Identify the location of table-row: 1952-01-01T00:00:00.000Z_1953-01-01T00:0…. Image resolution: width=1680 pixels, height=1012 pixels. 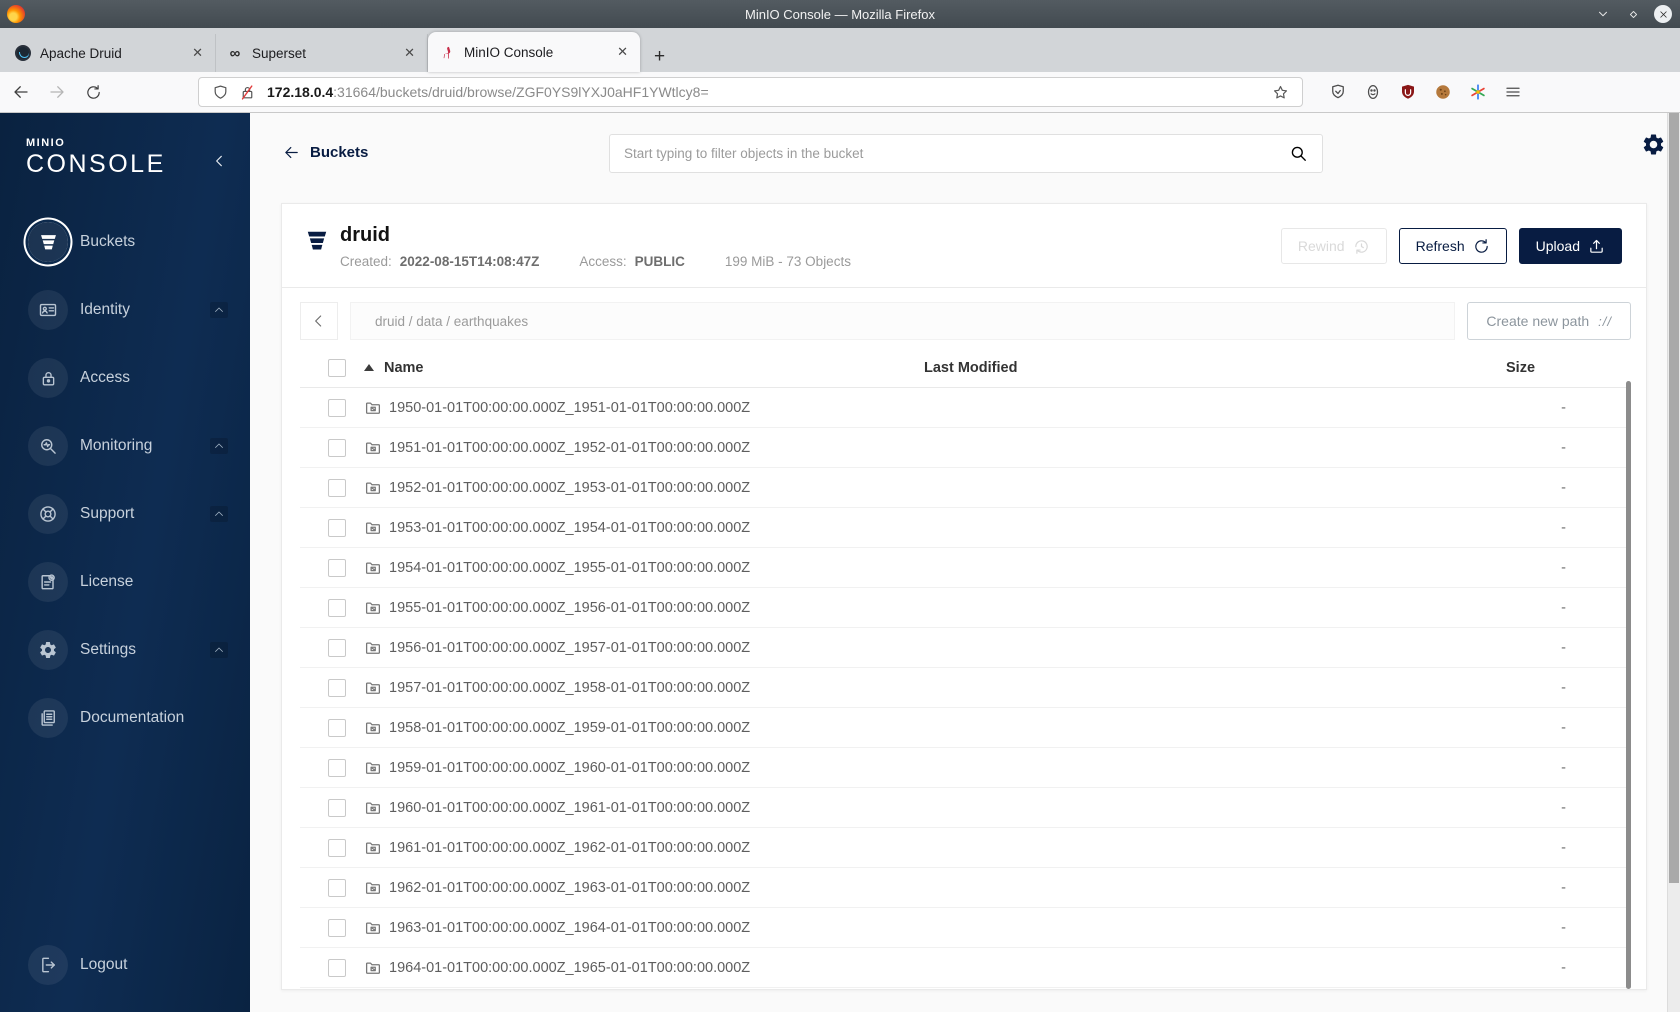
(965, 488).